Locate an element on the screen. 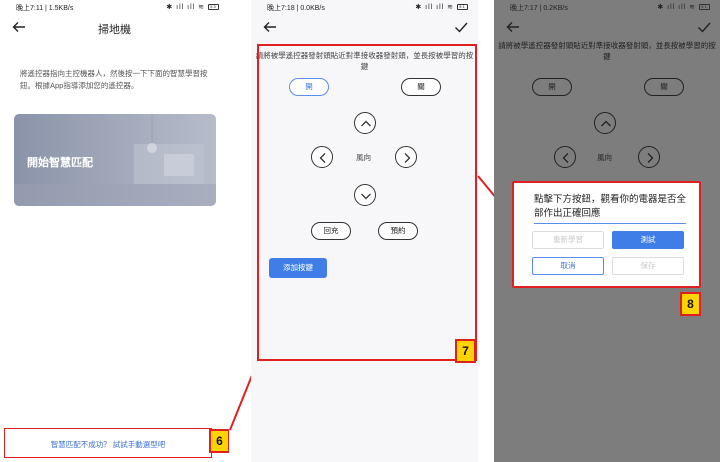 This screenshot has width=720, height=462. chevron-right-icon is located at coordinates (650, 158).